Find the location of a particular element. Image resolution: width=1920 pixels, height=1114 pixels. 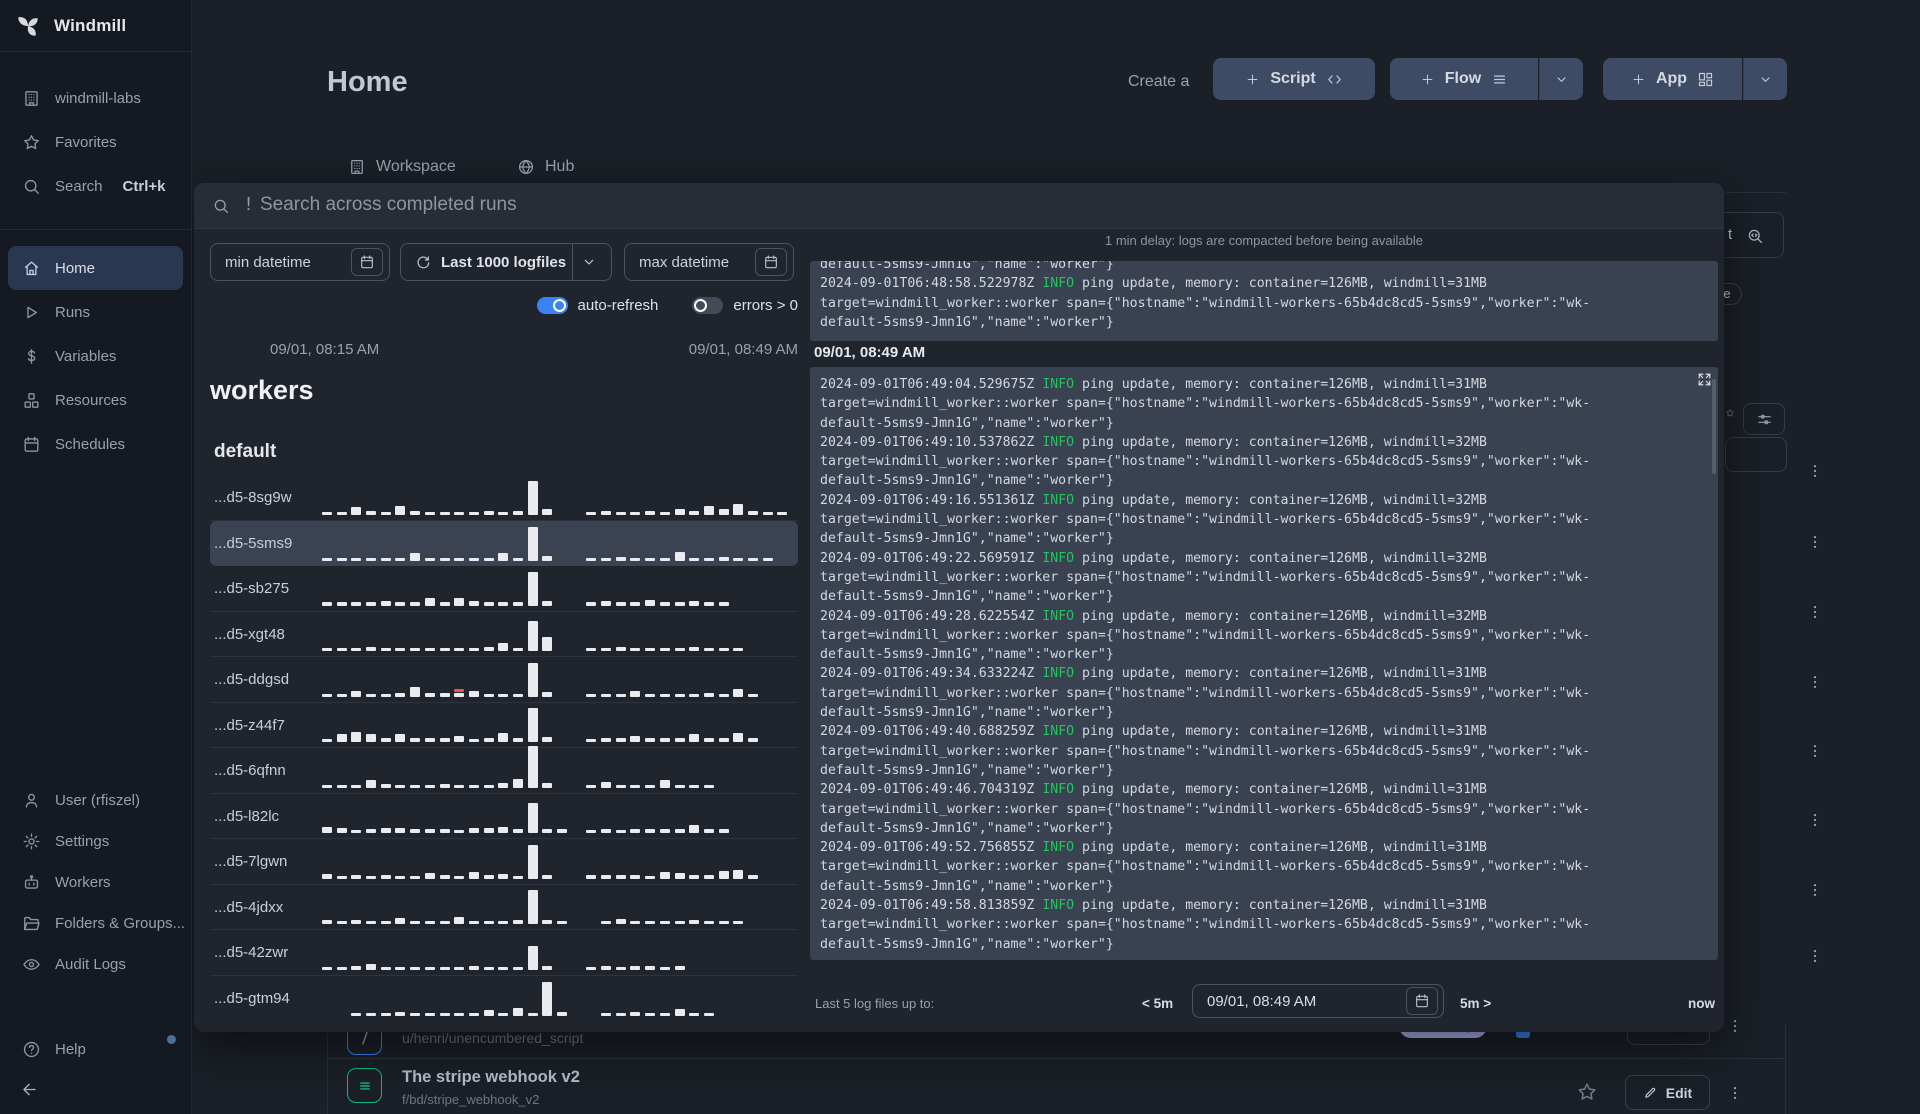

expand-icon is located at coordinates (1704, 379).